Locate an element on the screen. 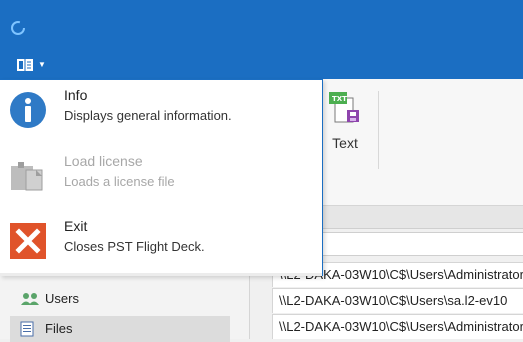 This screenshot has height=342, width=523. list-item: \\L2-DAKA-03W10\C$\Users\Administrator is located at coordinates (397, 326).